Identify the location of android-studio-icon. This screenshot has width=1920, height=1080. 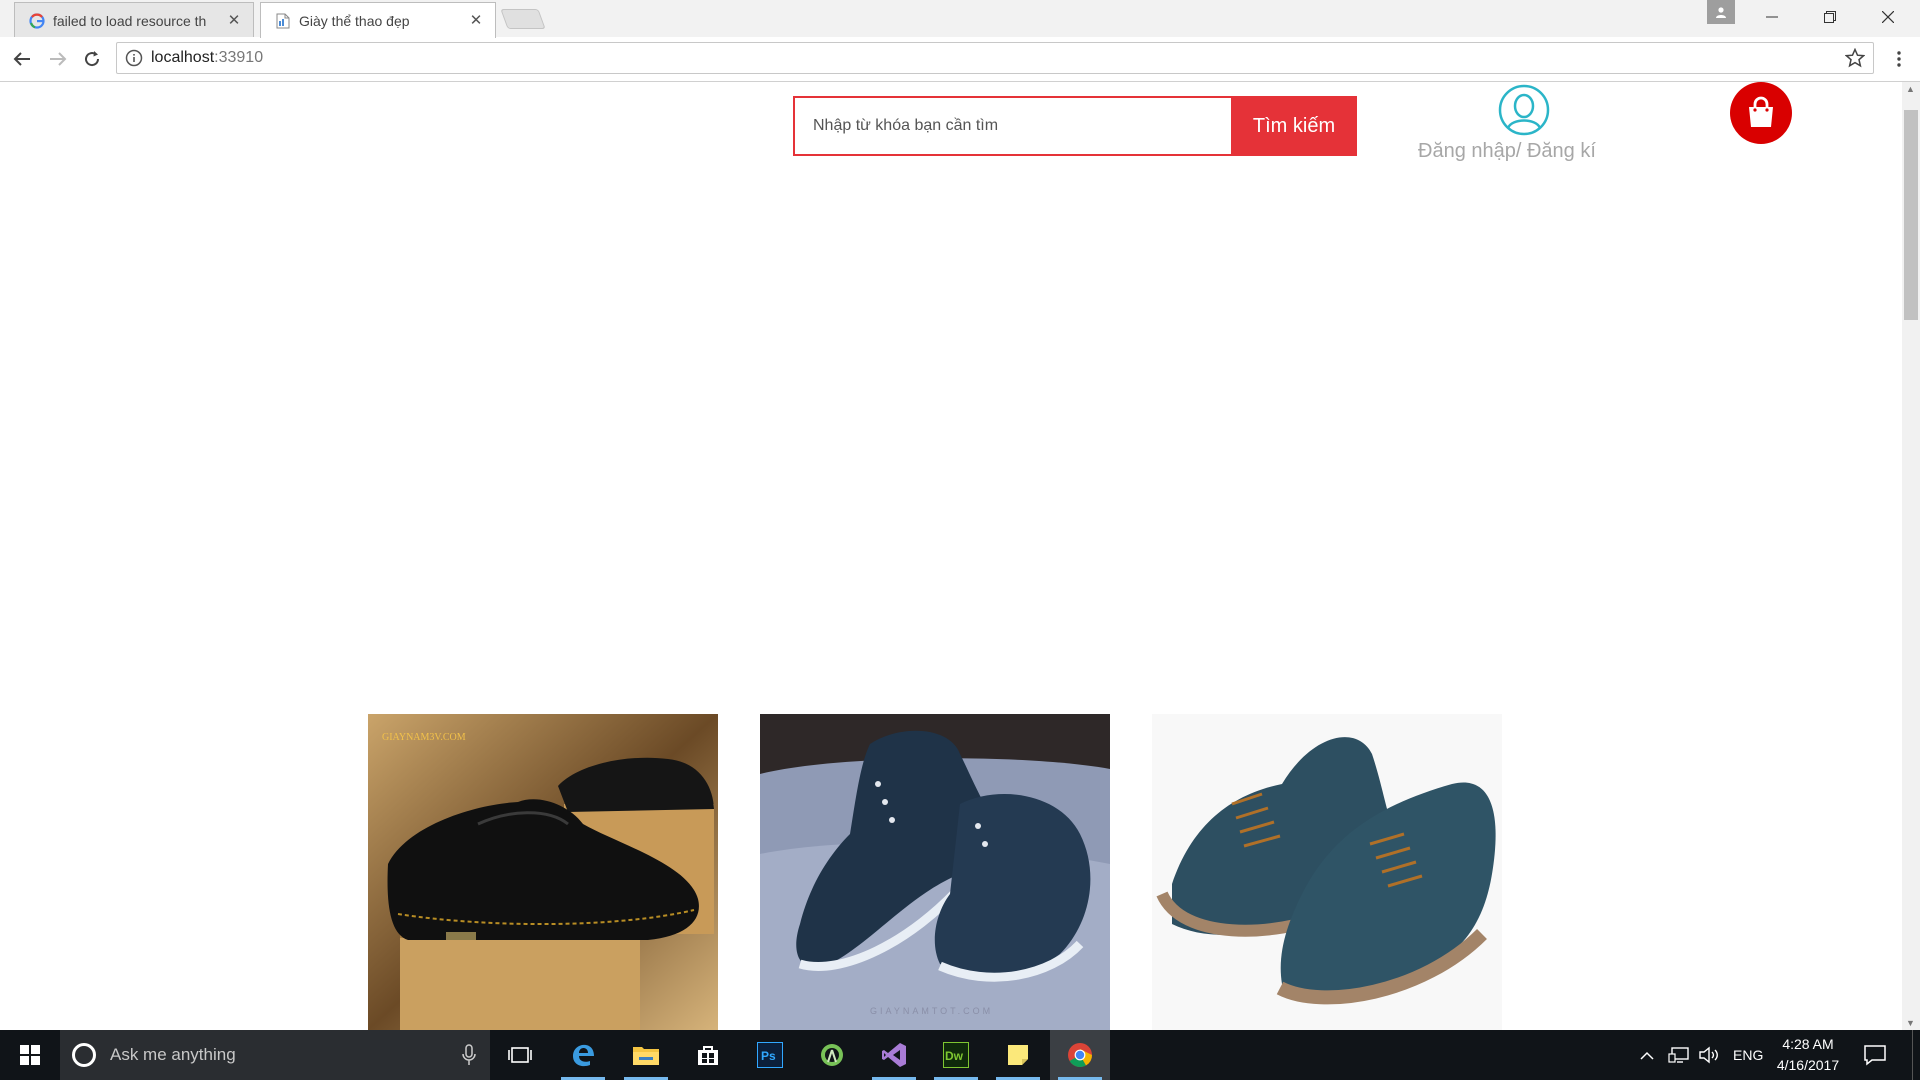
(832, 1055).